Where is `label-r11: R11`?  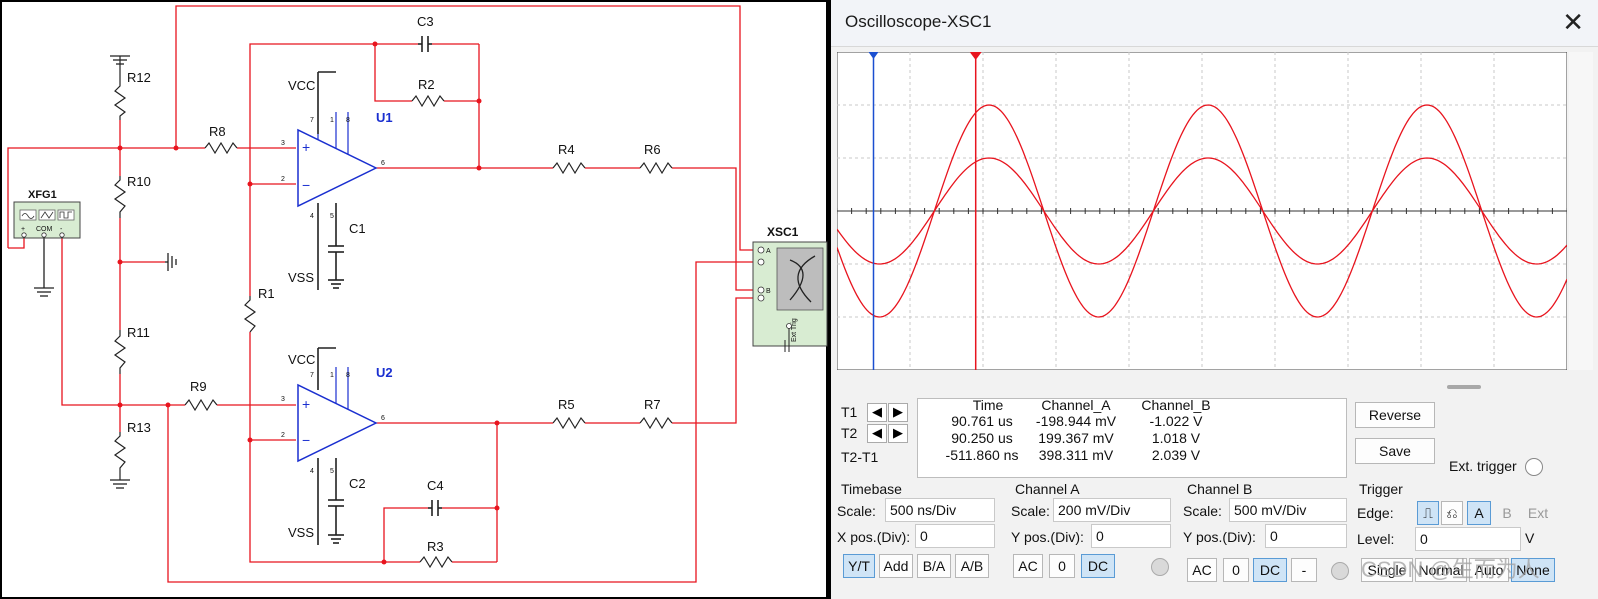 label-r11: R11 is located at coordinates (138, 332).